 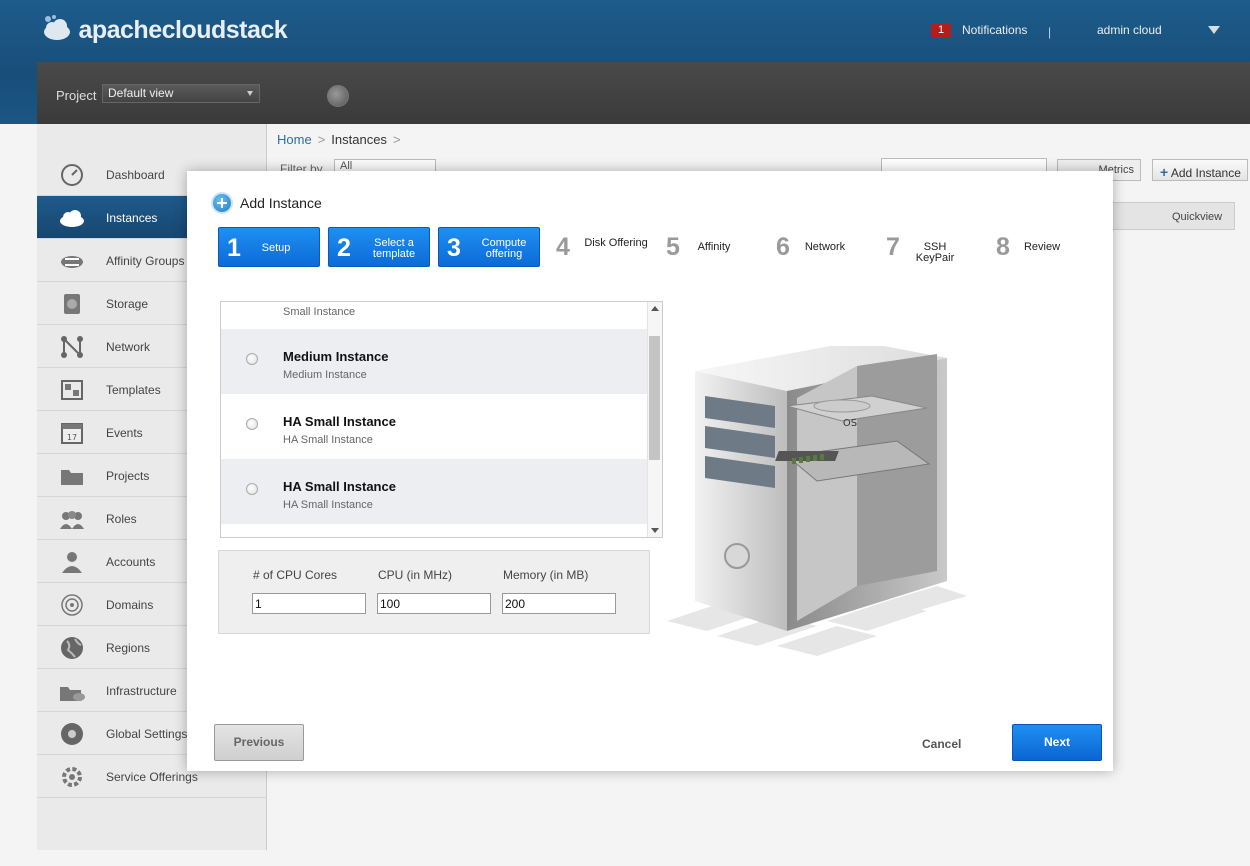 What do you see at coordinates (128, 648) in the screenshot?
I see `sidebar-item-label: Regions` at bounding box center [128, 648].